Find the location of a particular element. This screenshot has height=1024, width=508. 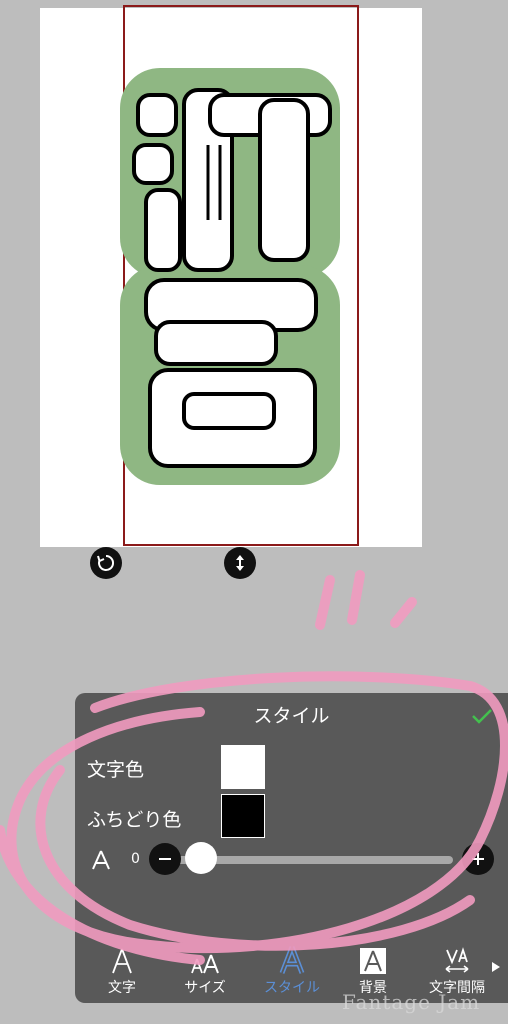

letter-a-icon is located at coordinates (122, 961).